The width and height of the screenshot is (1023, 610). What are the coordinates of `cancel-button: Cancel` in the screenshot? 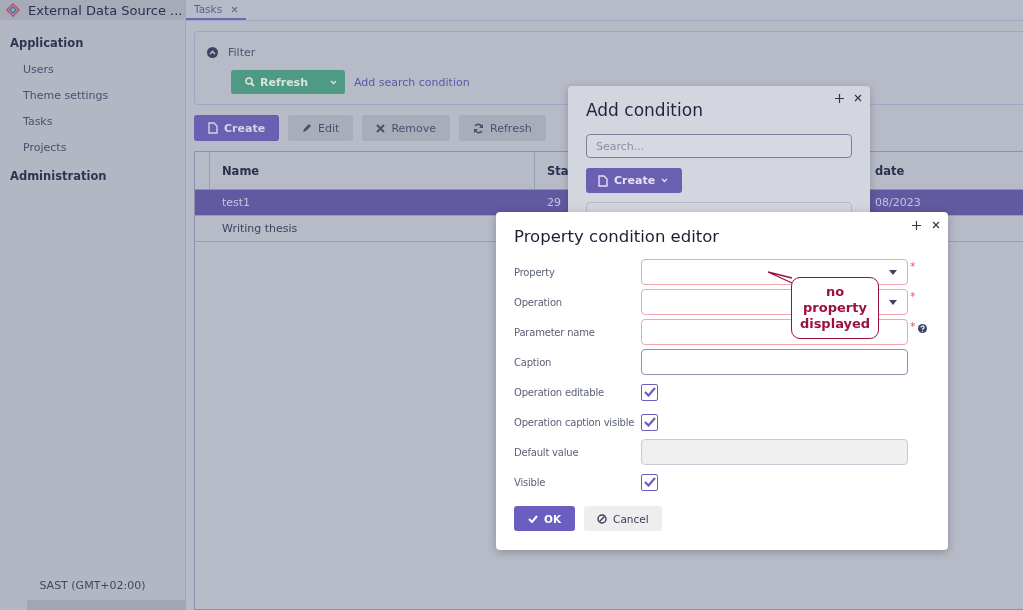 It's located at (623, 518).